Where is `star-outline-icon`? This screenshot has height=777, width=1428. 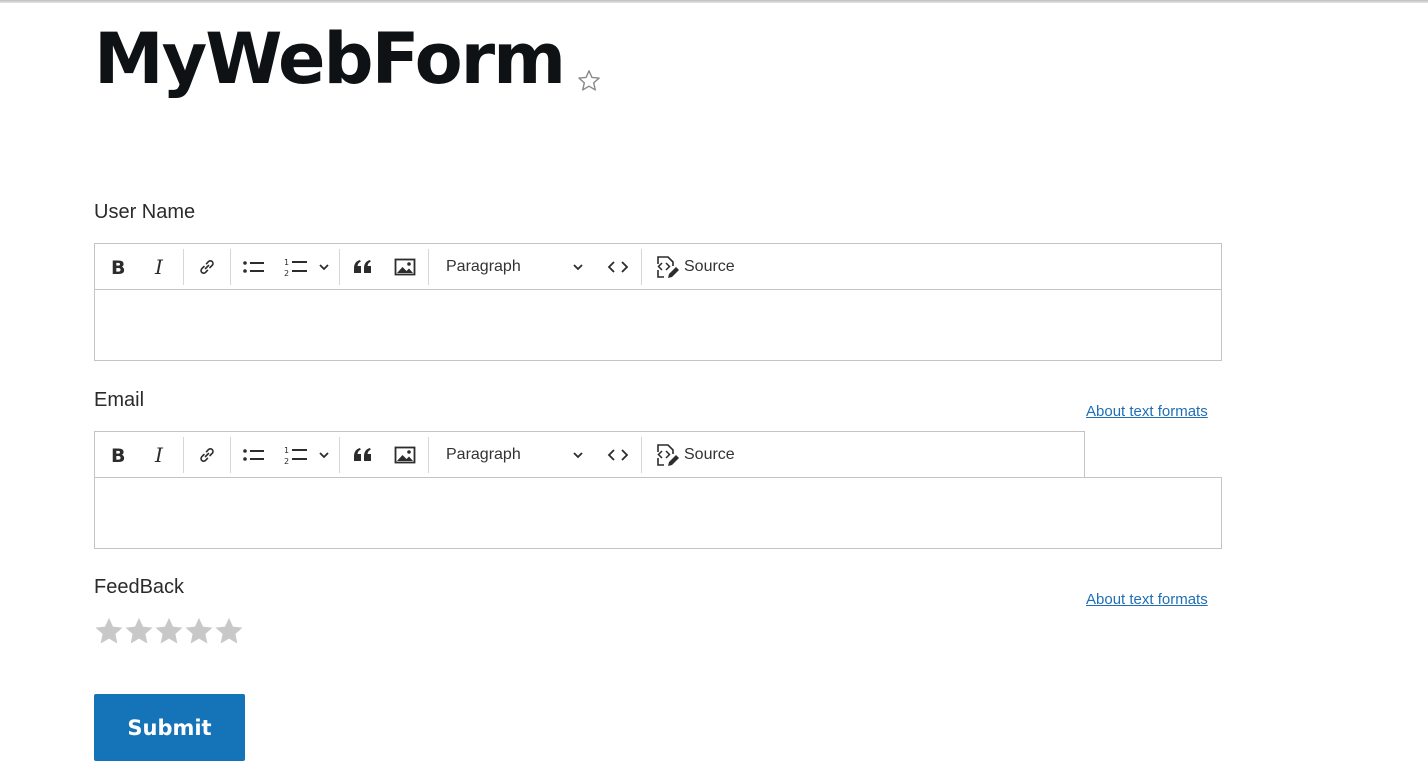 star-outline-icon is located at coordinates (589, 81).